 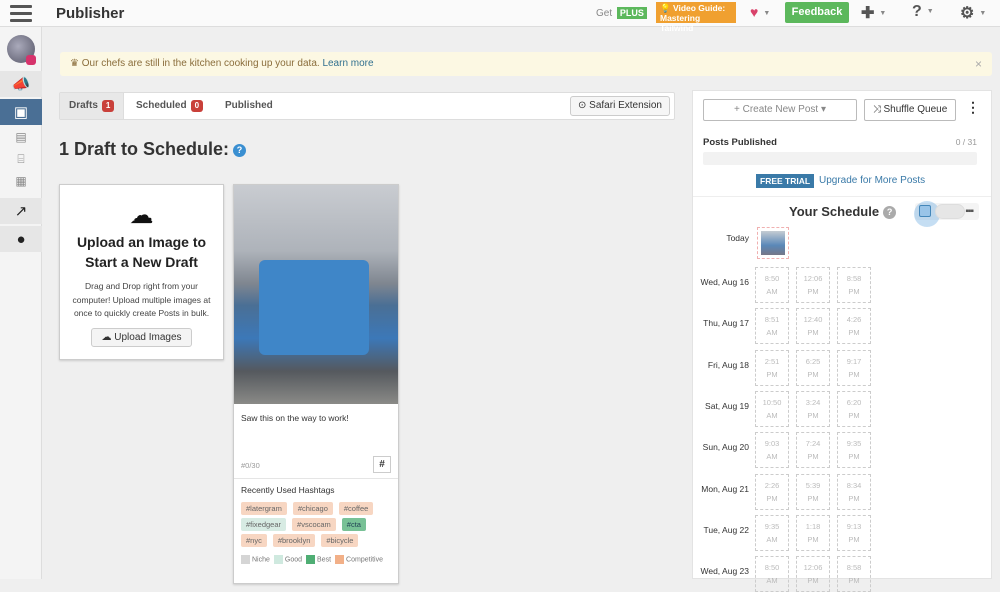 What do you see at coordinates (813, 361) in the screenshot?
I see `slot-time: 6:25` at bounding box center [813, 361].